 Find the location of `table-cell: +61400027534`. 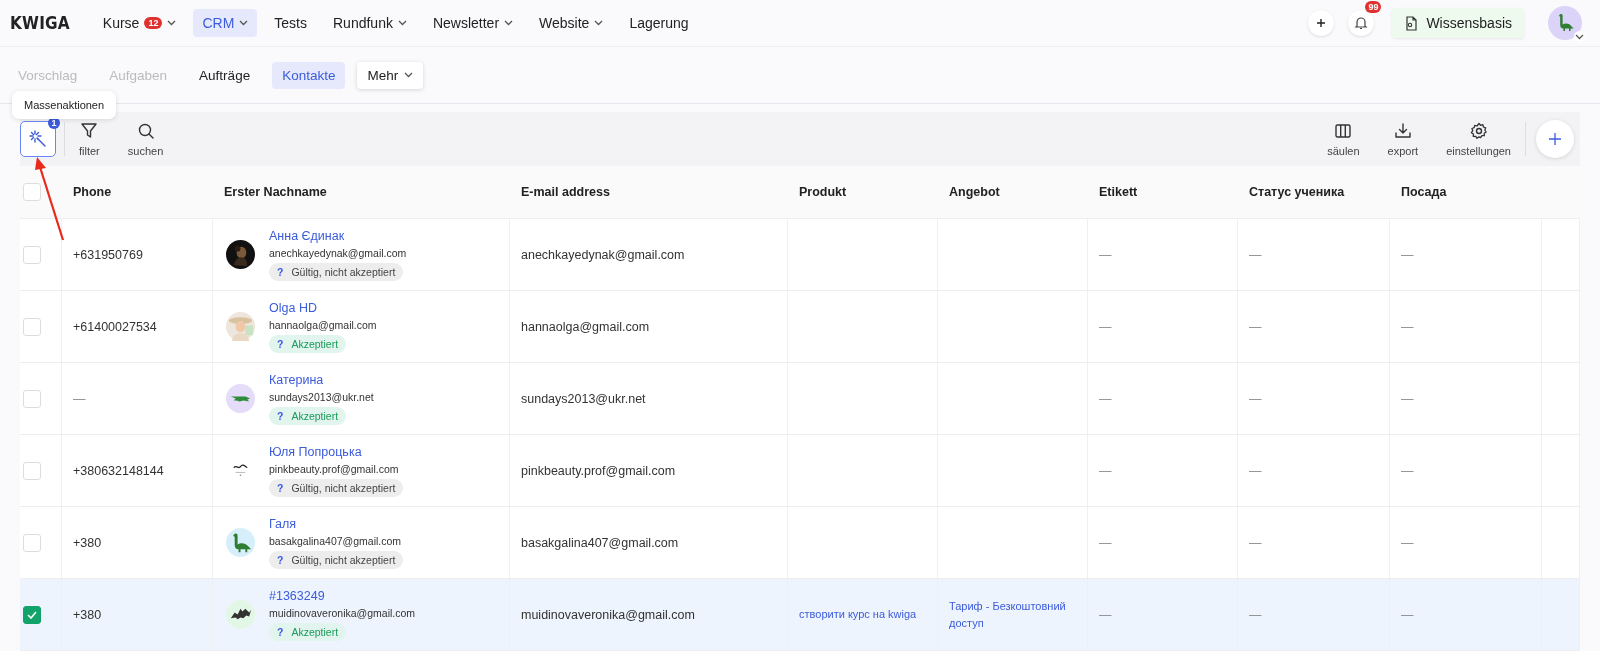

table-cell: +61400027534 is located at coordinates (115, 326).